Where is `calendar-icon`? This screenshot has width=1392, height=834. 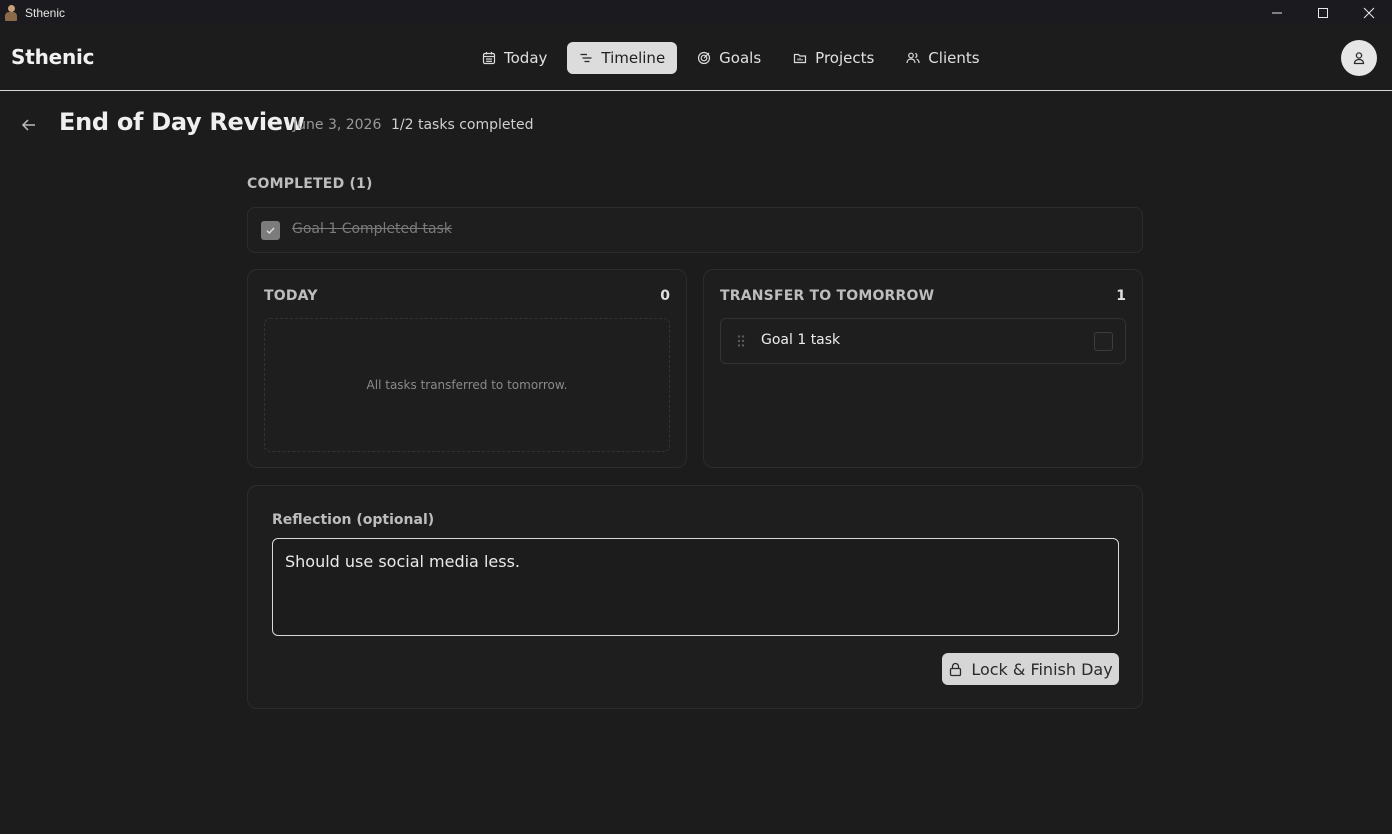 calendar-icon is located at coordinates (489, 58).